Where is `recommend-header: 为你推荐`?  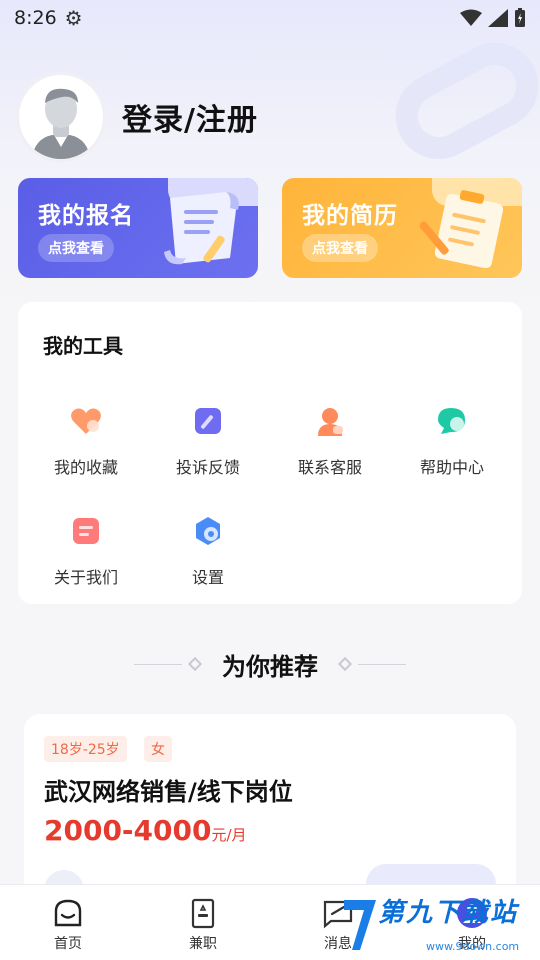
recommend-header: 为你推荐 is located at coordinates (270, 664).